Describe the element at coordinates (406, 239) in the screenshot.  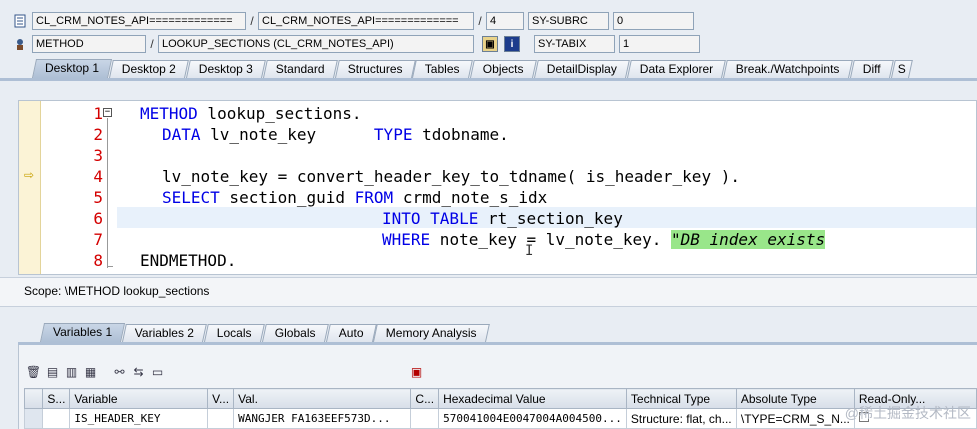
I see `keyword: WHERE` at that location.